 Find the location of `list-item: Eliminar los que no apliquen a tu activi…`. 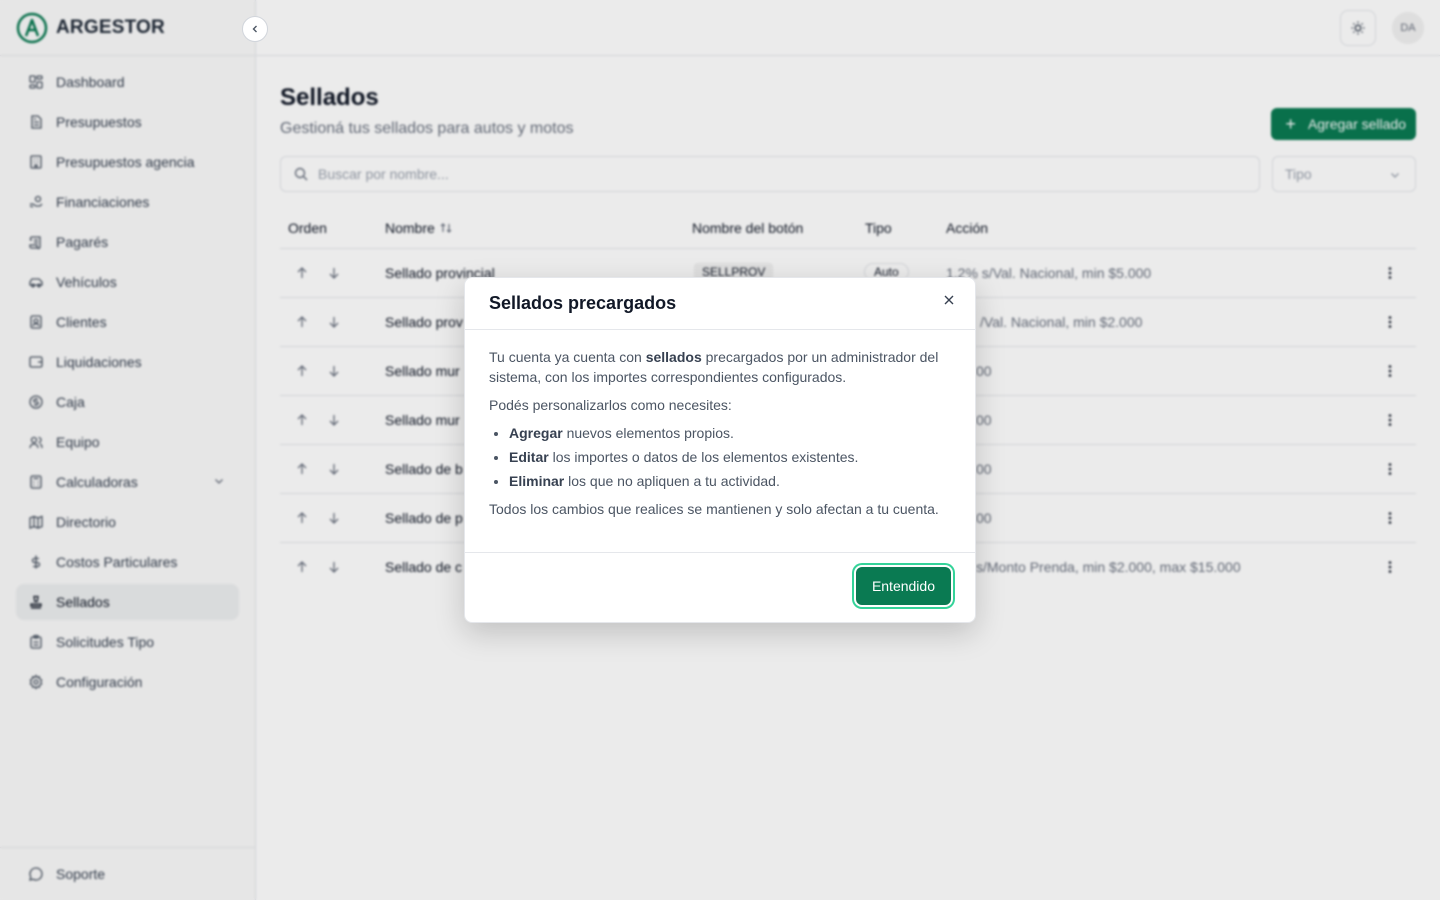

list-item: Eliminar los que no apliquen a tu activi… is located at coordinates (730, 481).